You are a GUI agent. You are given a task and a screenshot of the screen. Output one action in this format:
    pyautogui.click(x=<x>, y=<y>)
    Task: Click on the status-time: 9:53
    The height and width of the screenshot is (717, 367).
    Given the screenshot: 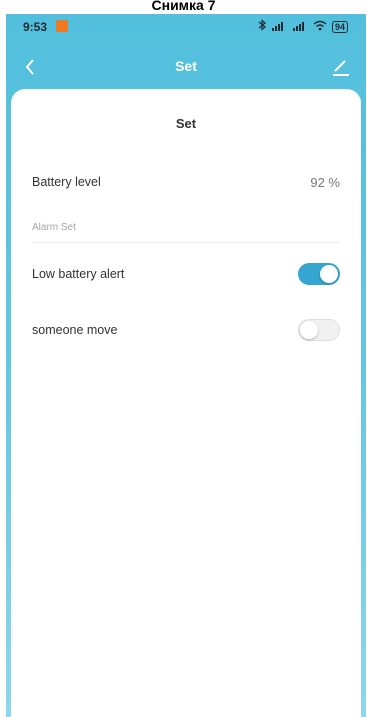 What is the action you would take?
    pyautogui.click(x=35, y=27)
    